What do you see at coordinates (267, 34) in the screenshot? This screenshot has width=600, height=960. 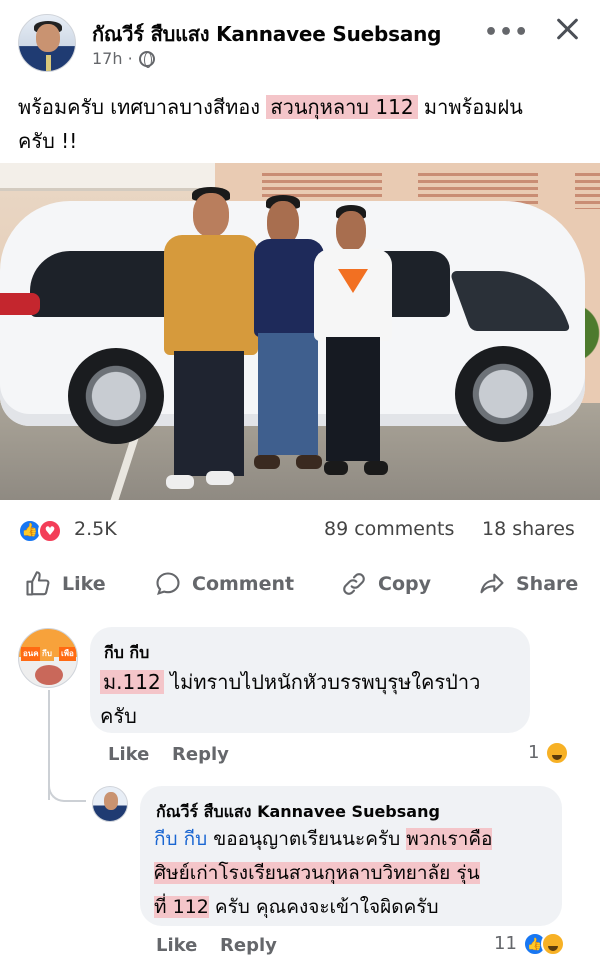 I see `author-name: กัณวีร์ สืบแสง Kannavee Suebsang` at bounding box center [267, 34].